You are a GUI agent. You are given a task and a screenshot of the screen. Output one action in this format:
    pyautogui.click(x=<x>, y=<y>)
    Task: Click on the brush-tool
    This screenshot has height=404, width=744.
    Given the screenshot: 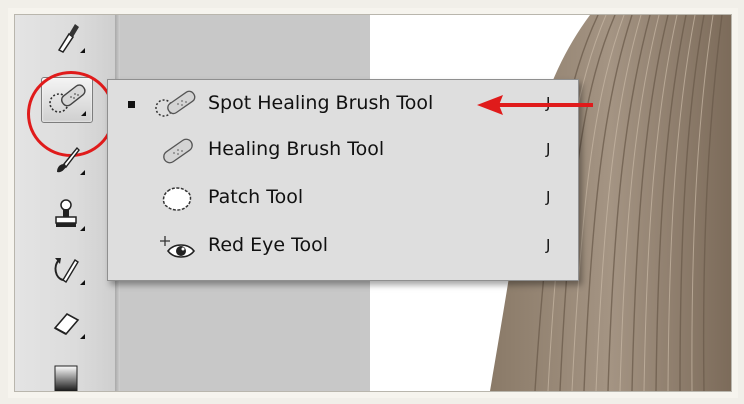 What is the action you would take?
    pyautogui.click(x=66, y=159)
    